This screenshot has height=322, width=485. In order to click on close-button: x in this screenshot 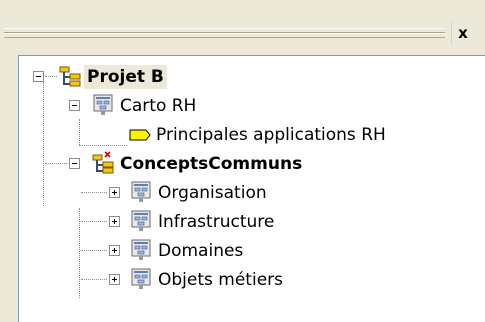, I will do `click(462, 33)`.